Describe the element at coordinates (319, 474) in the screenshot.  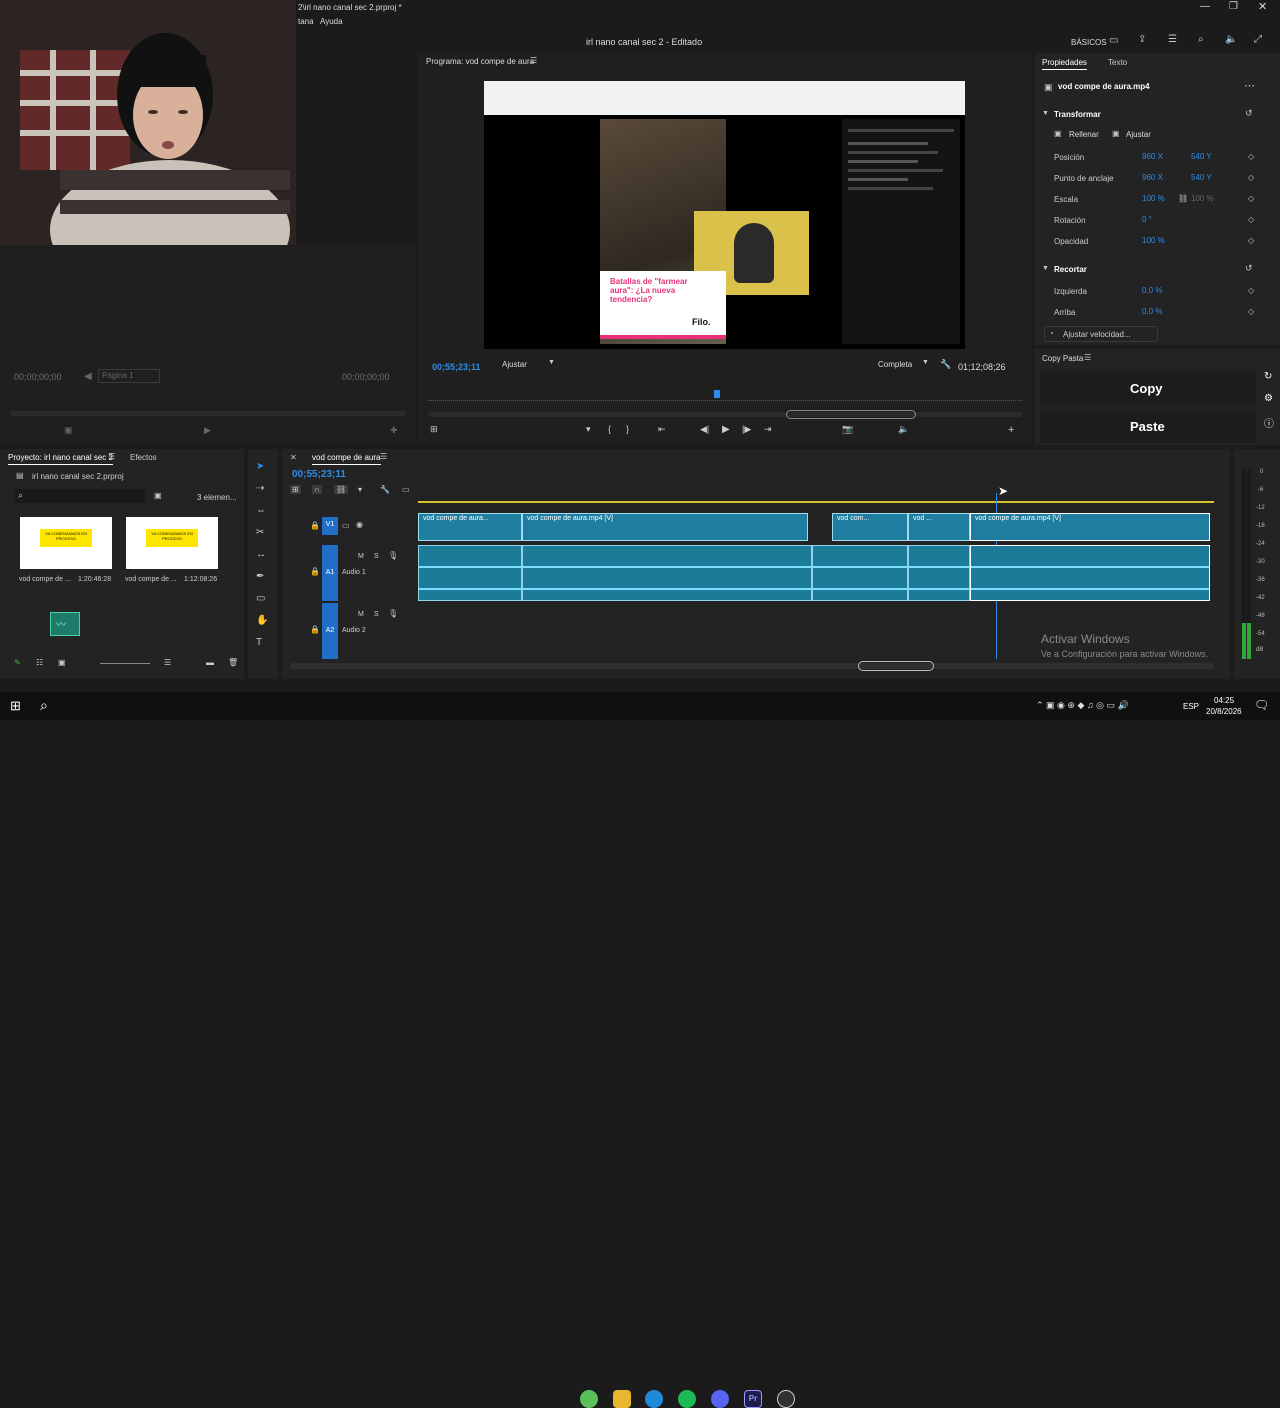
I see `timeline-timecode: 00;55;23;11` at that location.